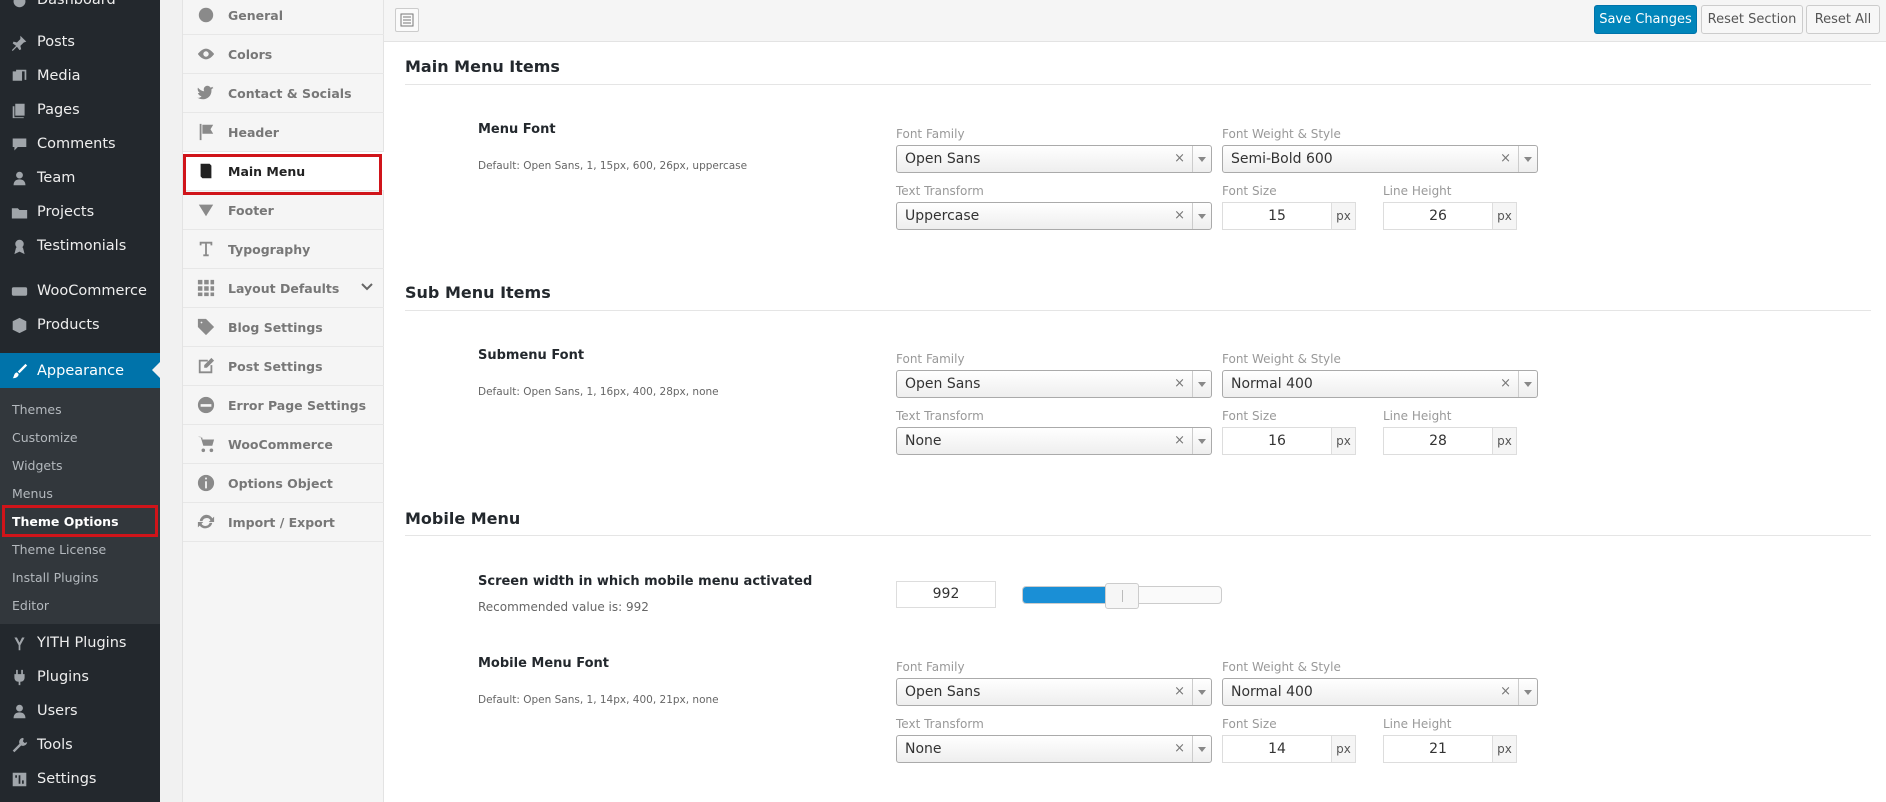 The image size is (1886, 802). Describe the element at coordinates (80, 711) in the screenshot. I see `menu-users: Users` at that location.